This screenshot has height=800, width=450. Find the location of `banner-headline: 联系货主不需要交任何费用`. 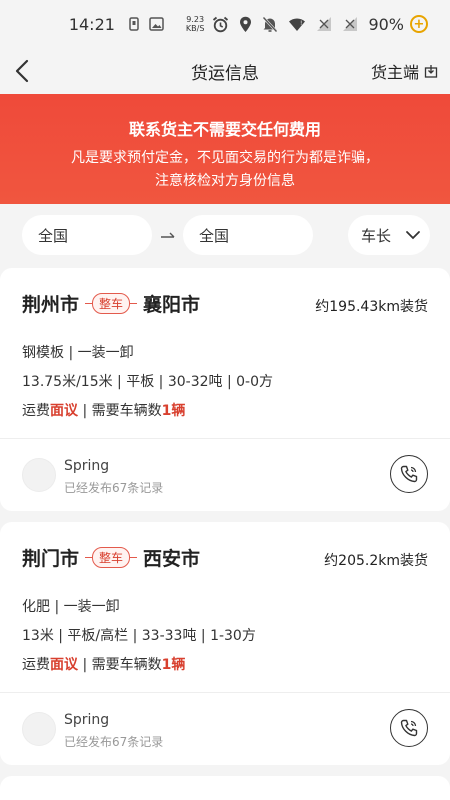

banner-headline: 联系货主不需要交任何费用 is located at coordinates (224, 129).